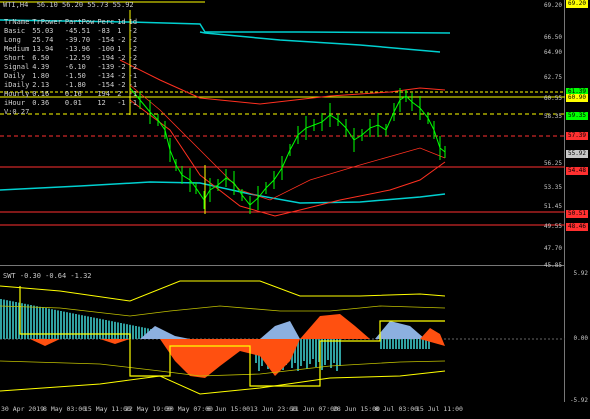 This screenshot has width=590, height=419. I want to click on bullish-area, so click(282, 330).